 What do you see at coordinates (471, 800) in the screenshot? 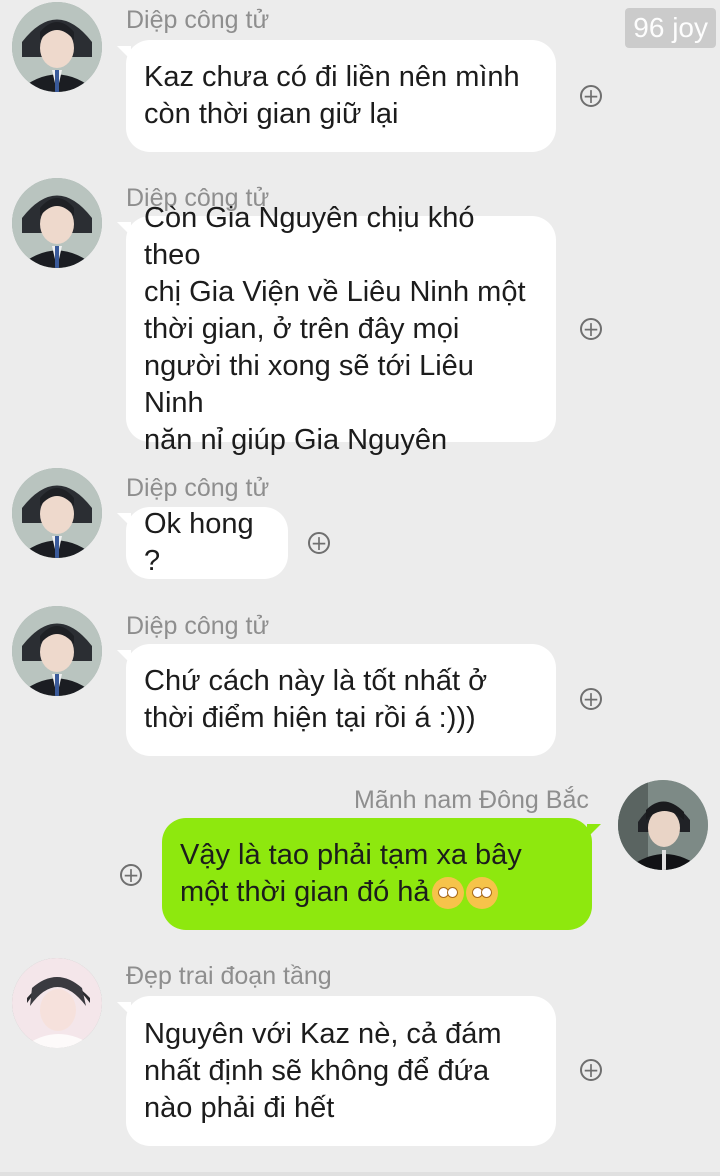
I see `sender-name: Mãnh nam Đông Bắc` at bounding box center [471, 800].